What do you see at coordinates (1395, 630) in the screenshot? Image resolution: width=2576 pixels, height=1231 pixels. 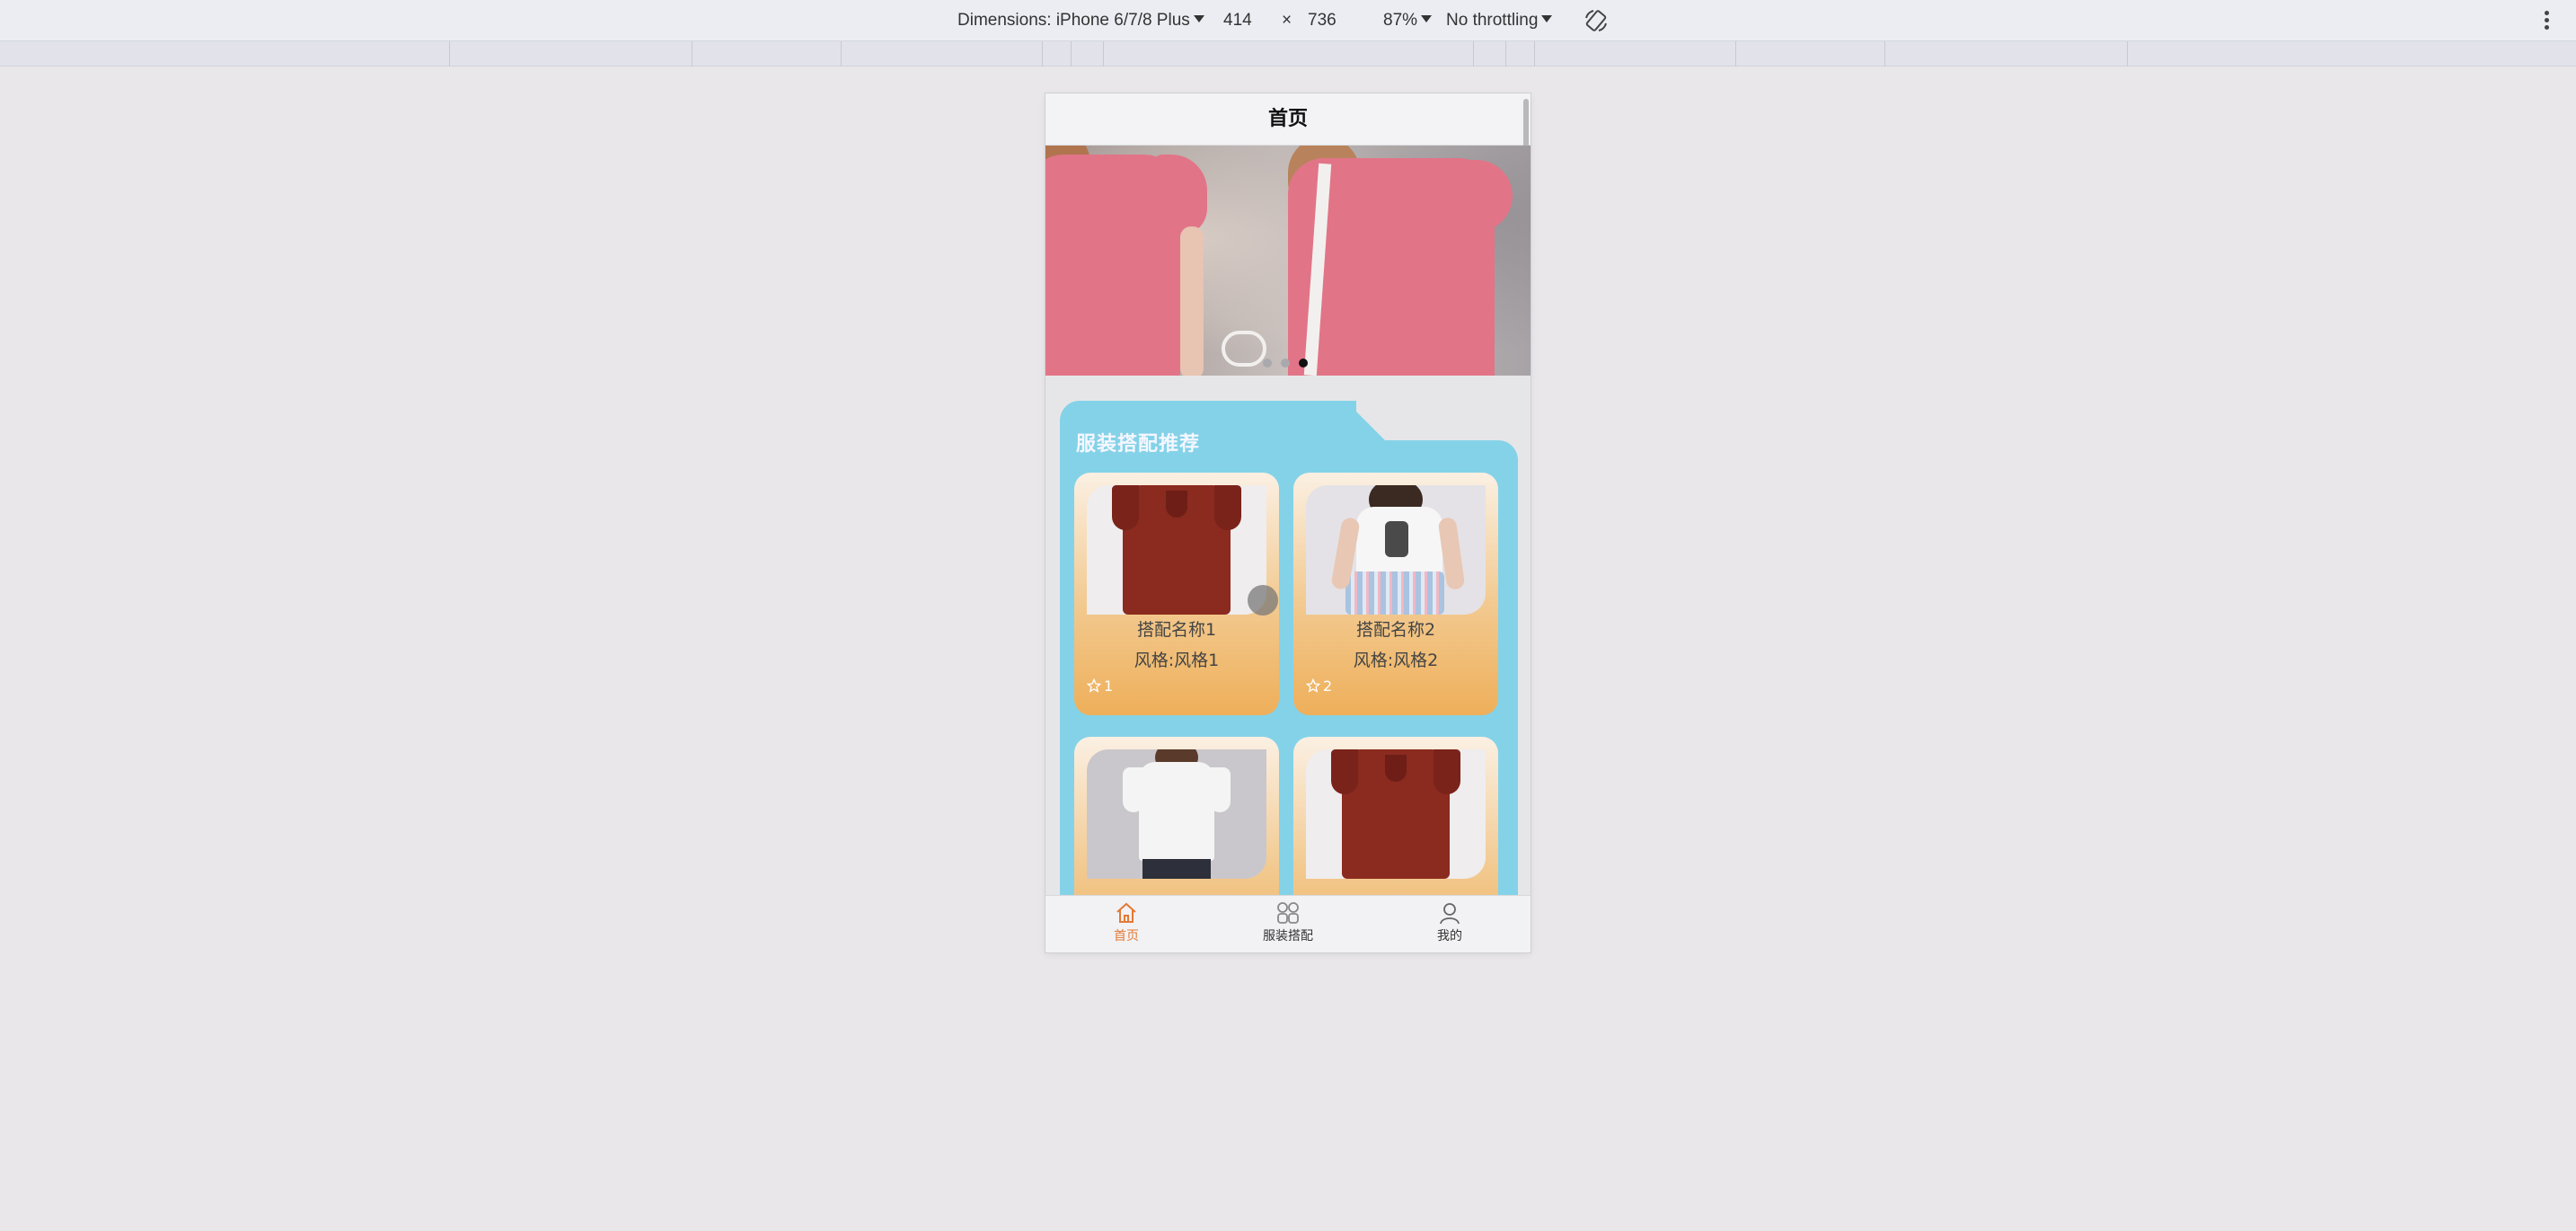 I see `outfit-name: 搭配名称2` at bounding box center [1395, 630].